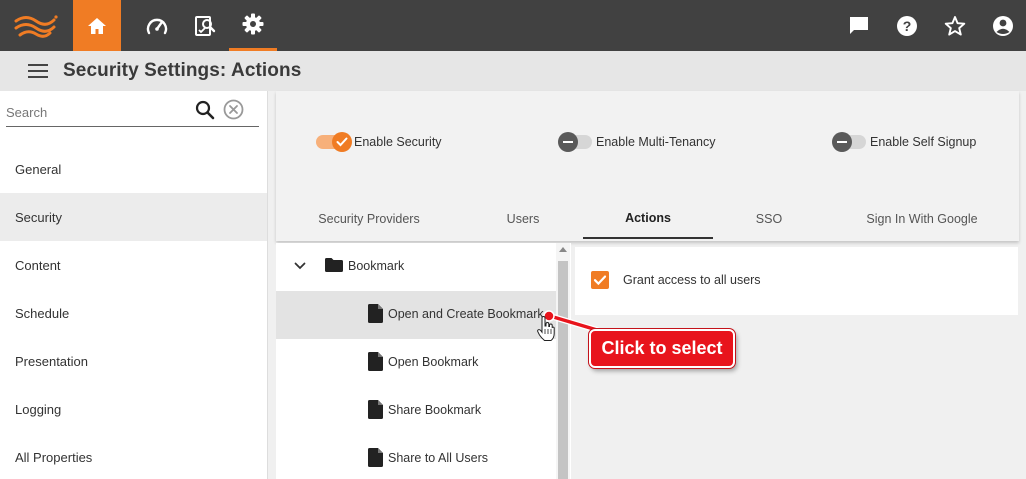 This screenshot has height=479, width=1026. I want to click on help-button: ?, so click(907, 25).